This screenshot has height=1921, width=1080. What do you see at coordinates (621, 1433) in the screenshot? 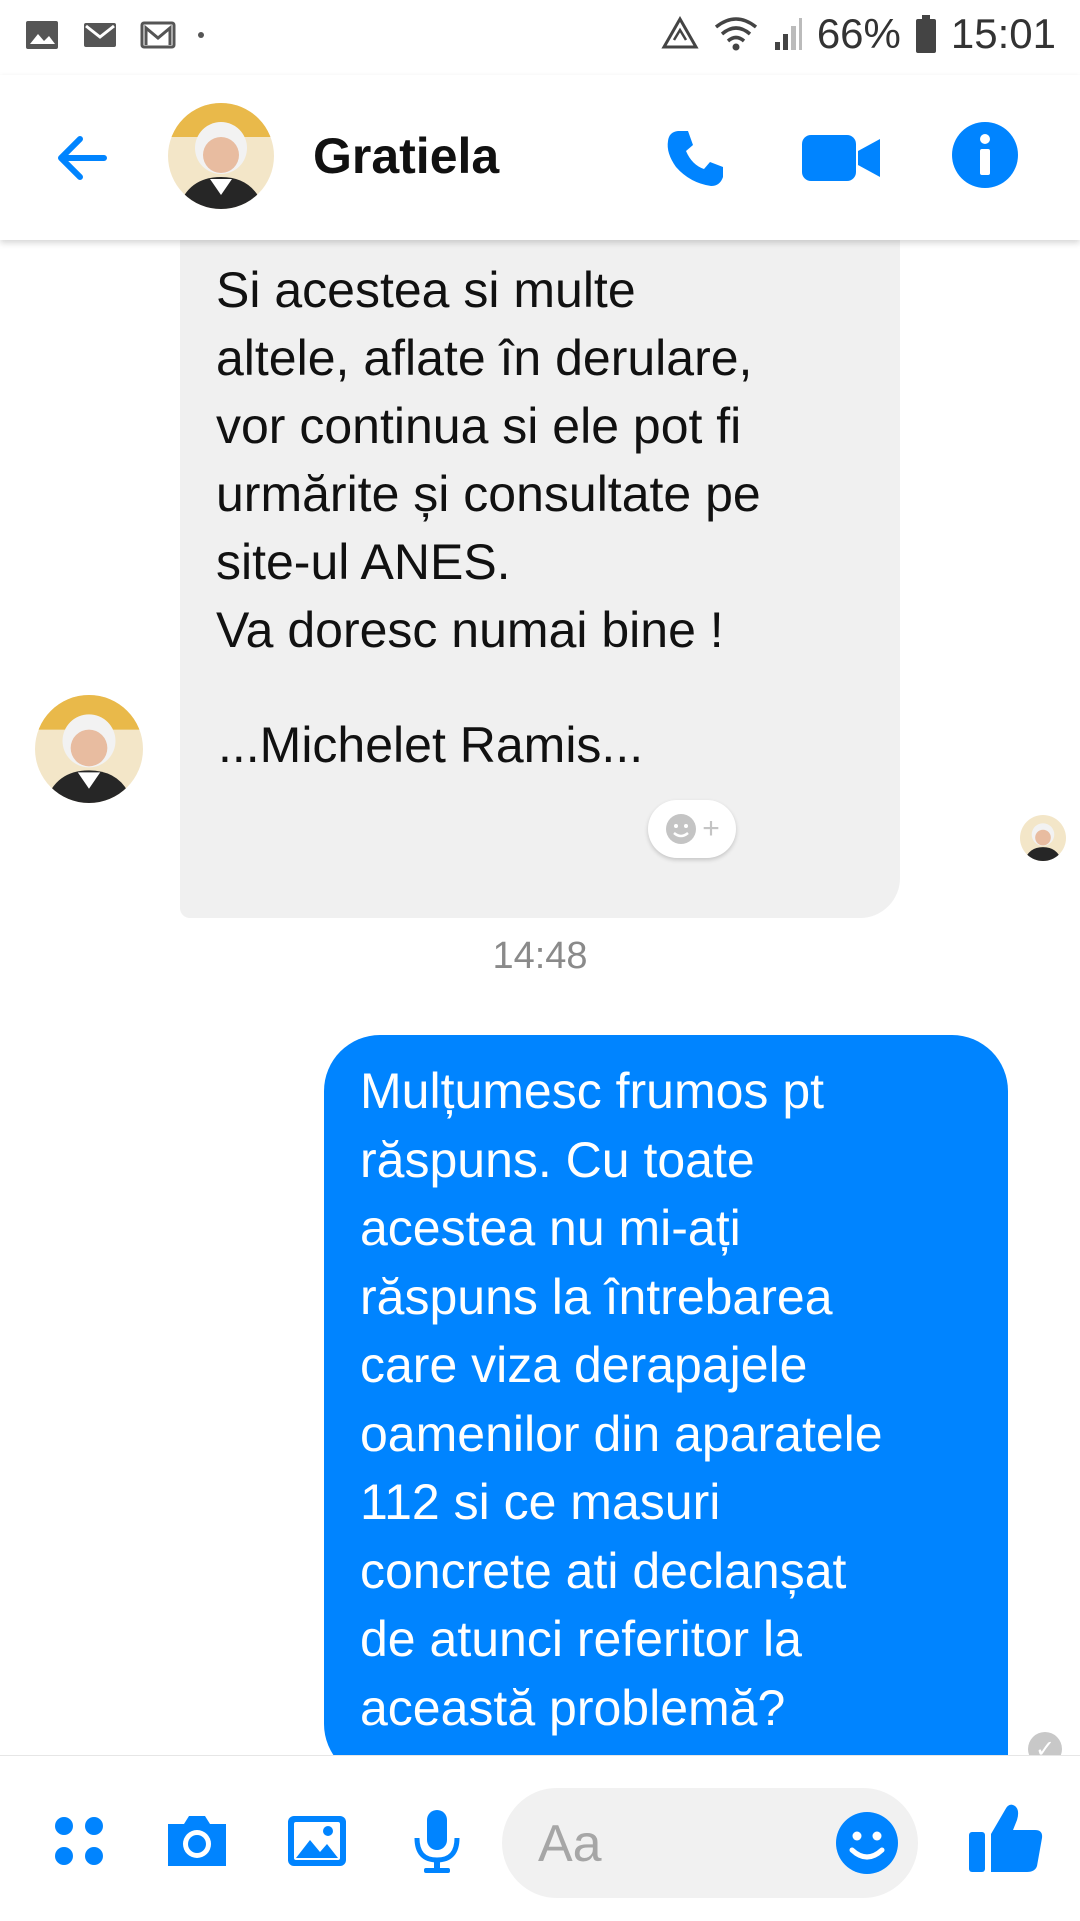
I see `message-line: oamenilor din aparatele` at bounding box center [621, 1433].